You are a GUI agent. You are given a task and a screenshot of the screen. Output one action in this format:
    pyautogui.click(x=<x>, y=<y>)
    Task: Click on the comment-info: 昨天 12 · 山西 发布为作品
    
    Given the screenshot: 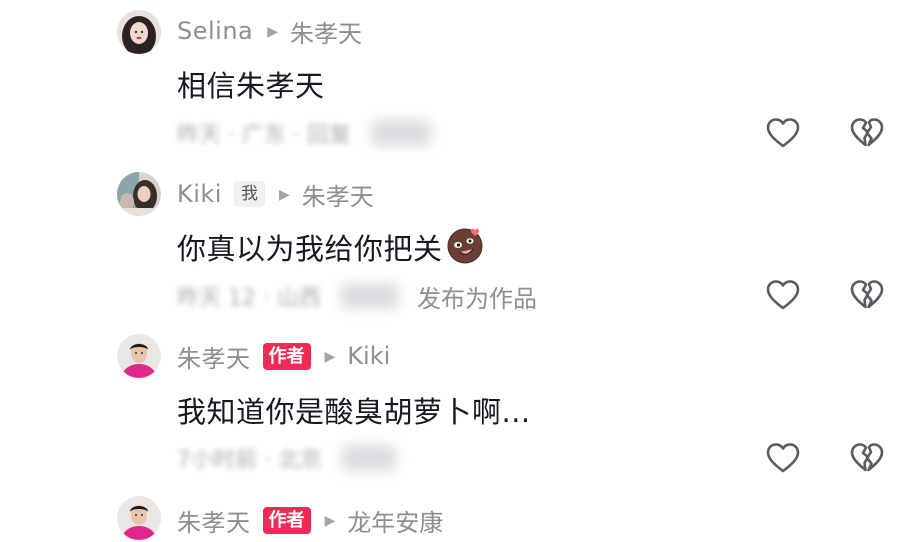 What is the action you would take?
    pyautogui.click(x=357, y=296)
    